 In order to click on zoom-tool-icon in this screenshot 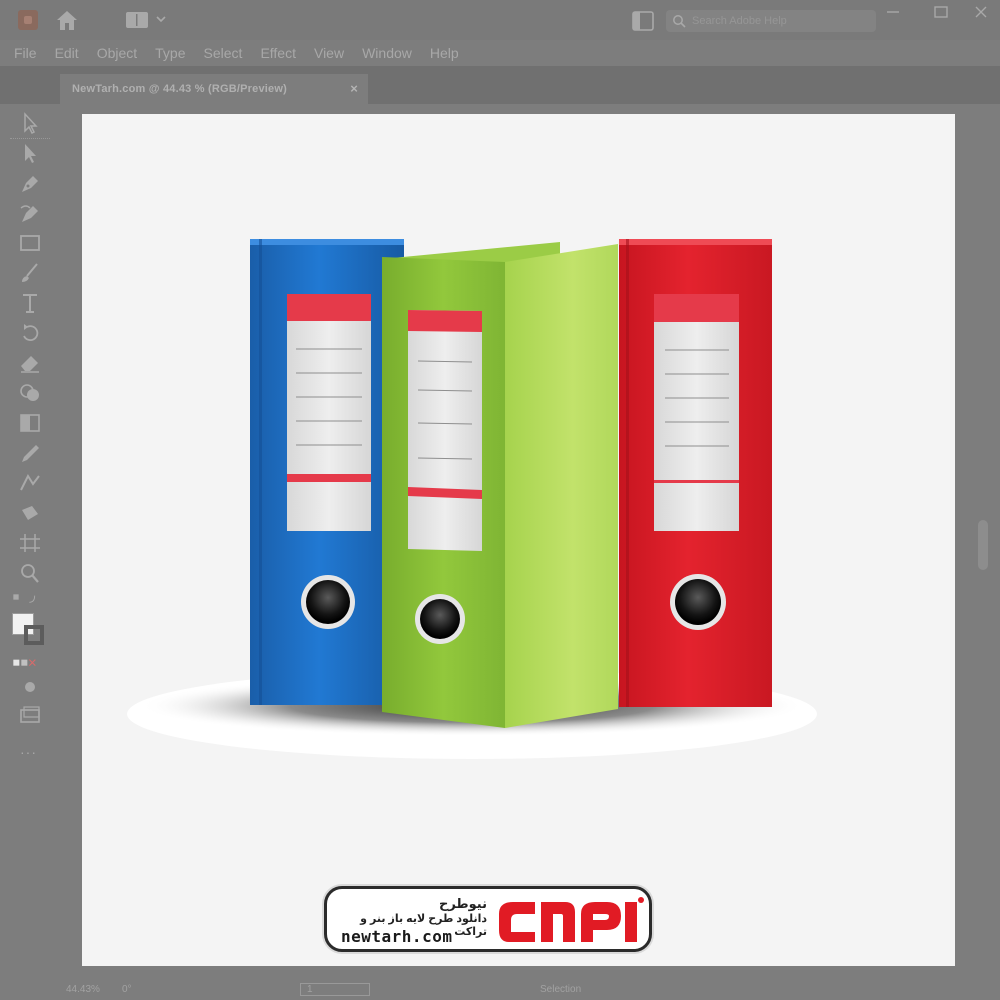, I will do `click(30, 573)`.